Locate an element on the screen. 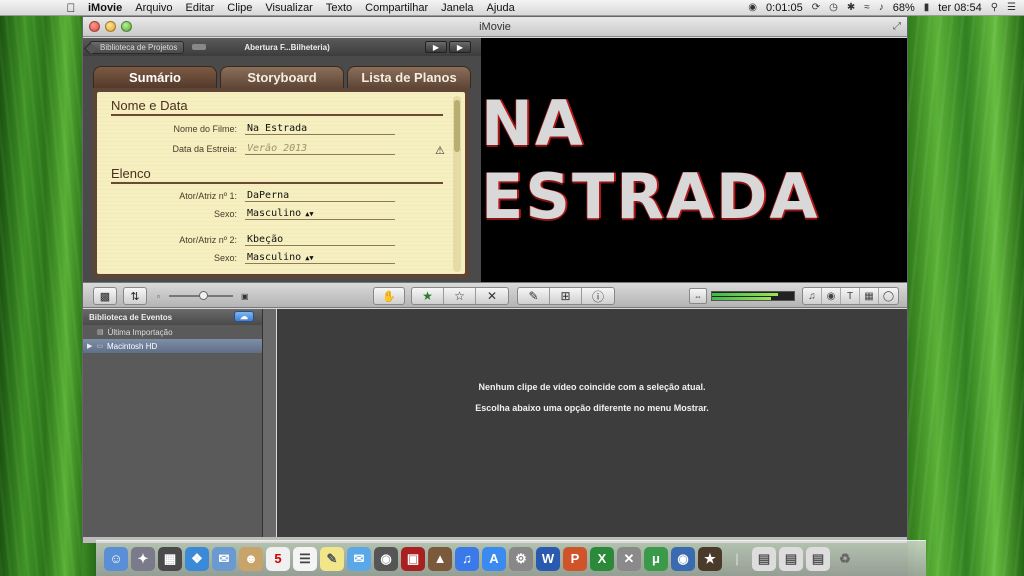 Image resolution: width=1024 pixels, height=576 pixels. warning-icon: ⚠ is located at coordinates (440, 150).